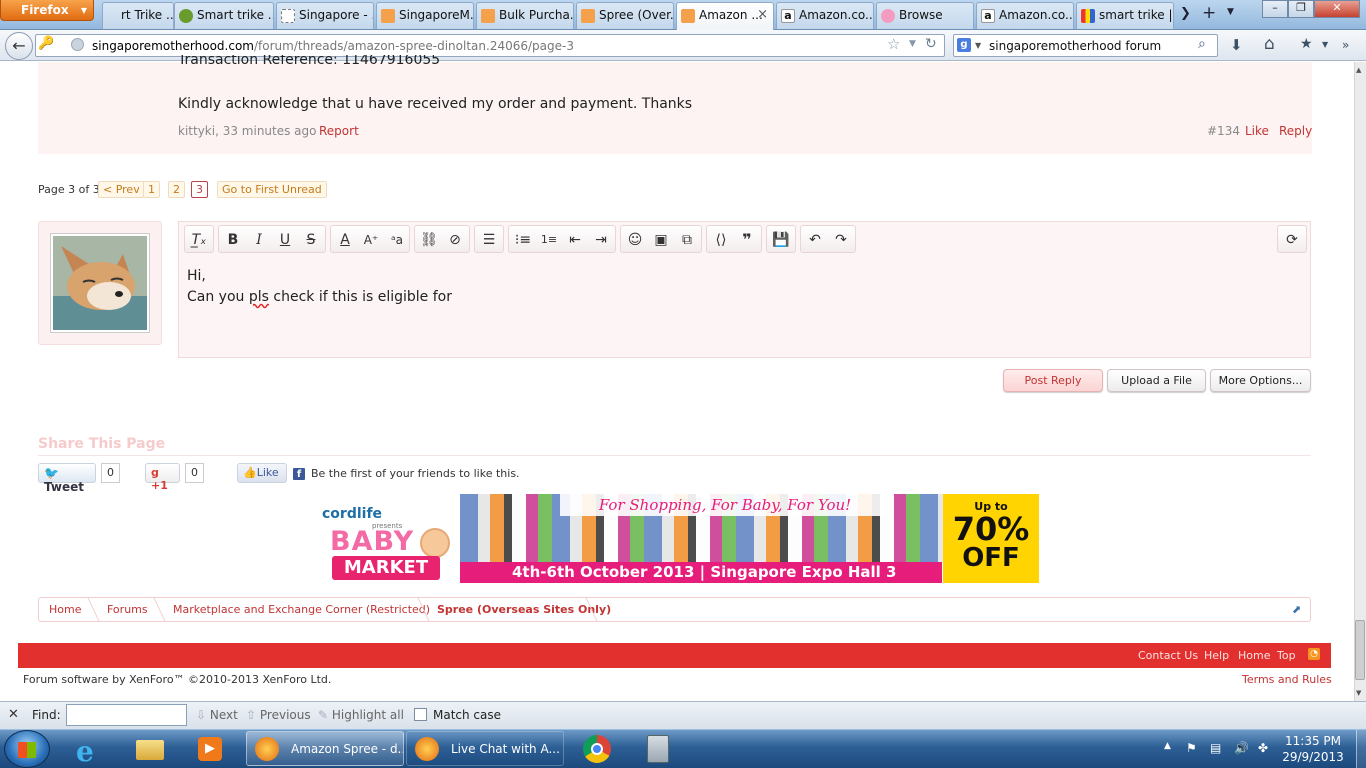 This screenshot has width=1366, height=768. I want to click on vertical-scrollbar, so click(1360, 381).